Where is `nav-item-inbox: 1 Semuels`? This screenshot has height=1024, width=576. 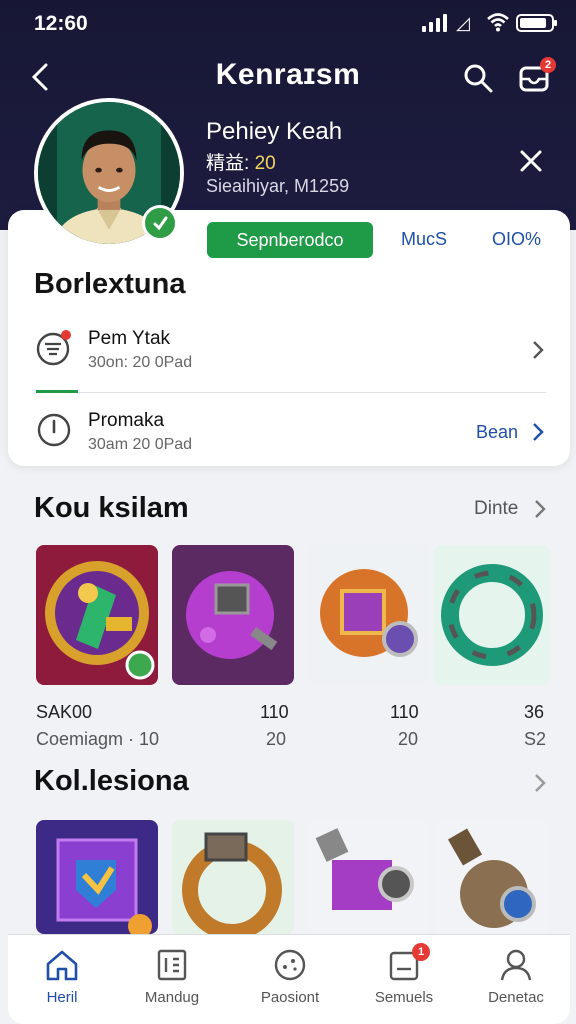 nav-item-inbox: 1 Semuels is located at coordinates (404, 980).